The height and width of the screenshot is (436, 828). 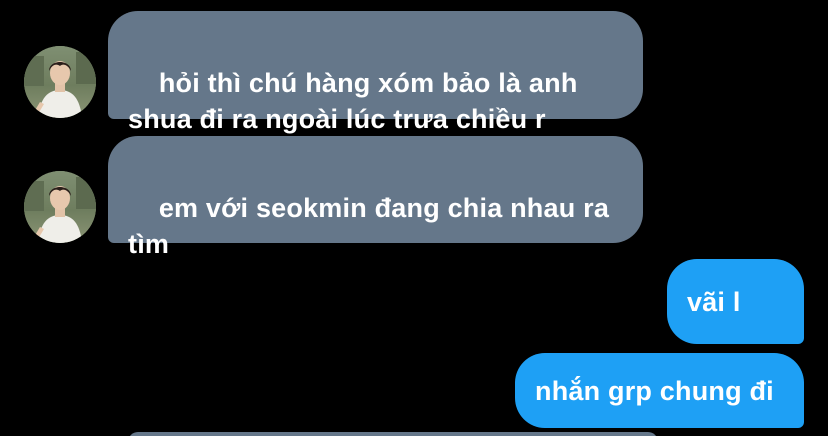 What do you see at coordinates (393, 434) in the screenshot?
I see `incoming-message-bubble-partial` at bounding box center [393, 434].